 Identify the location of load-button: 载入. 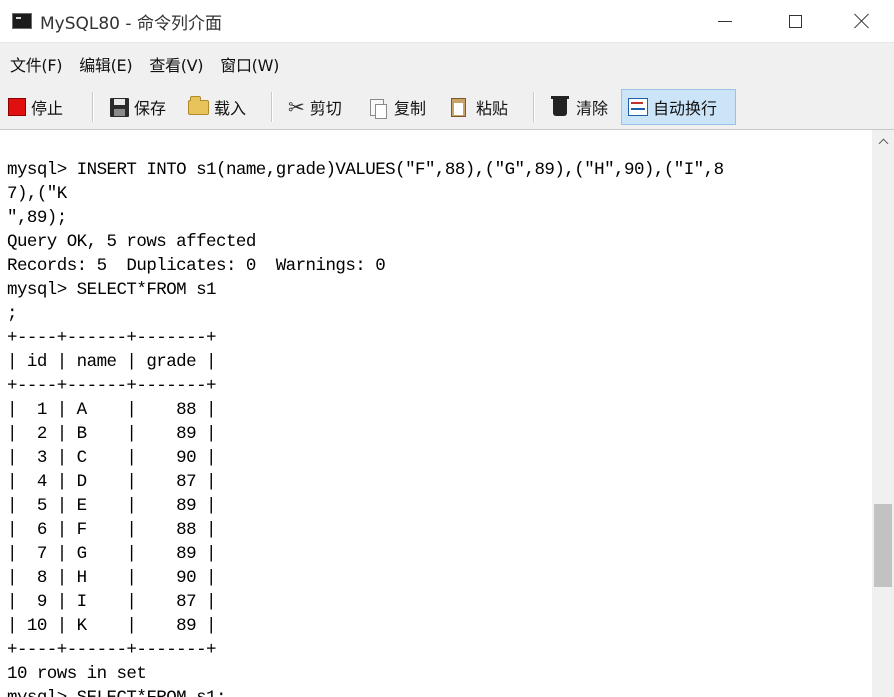
(217, 107).